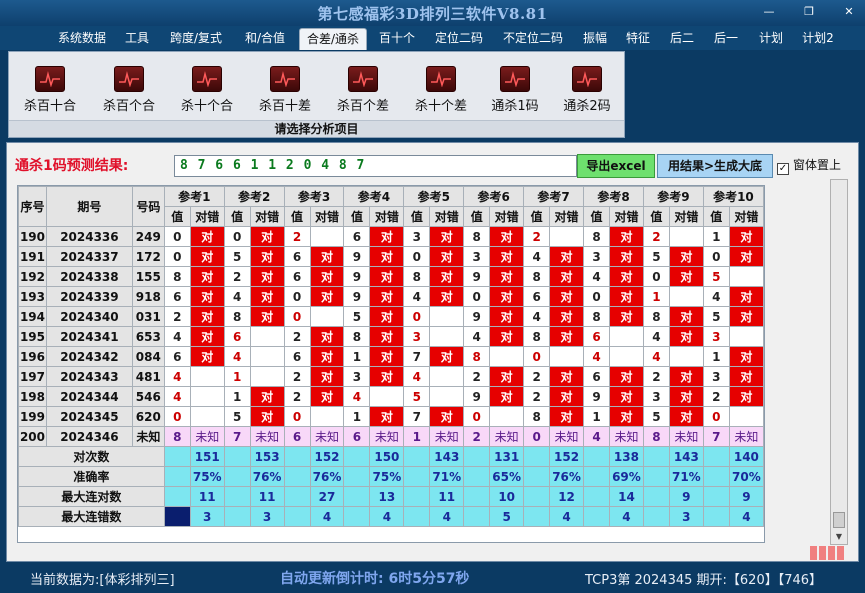 This screenshot has width=865, height=593. What do you see at coordinates (817, 165) in the screenshot?
I see `topmost-label: 窗体置上` at bounding box center [817, 165].